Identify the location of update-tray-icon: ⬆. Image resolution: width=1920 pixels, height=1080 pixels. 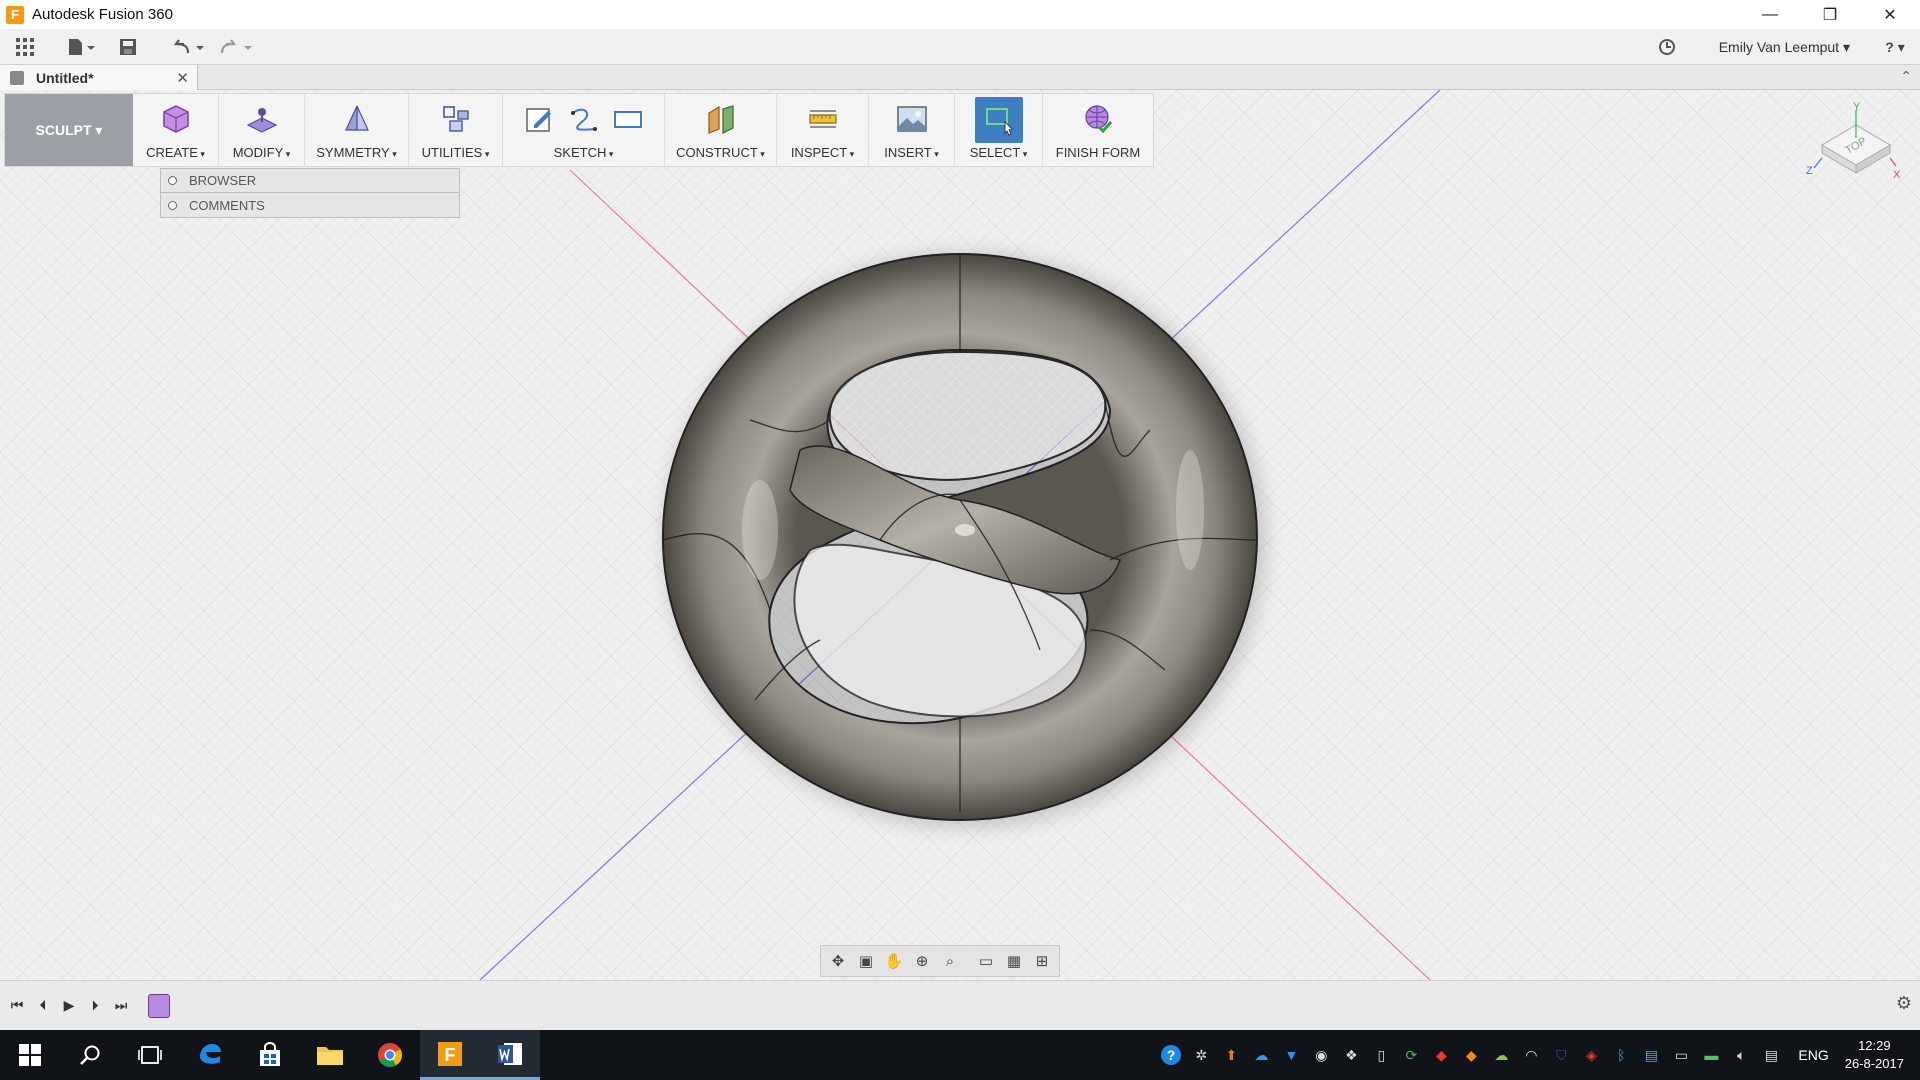
(1231, 1055).